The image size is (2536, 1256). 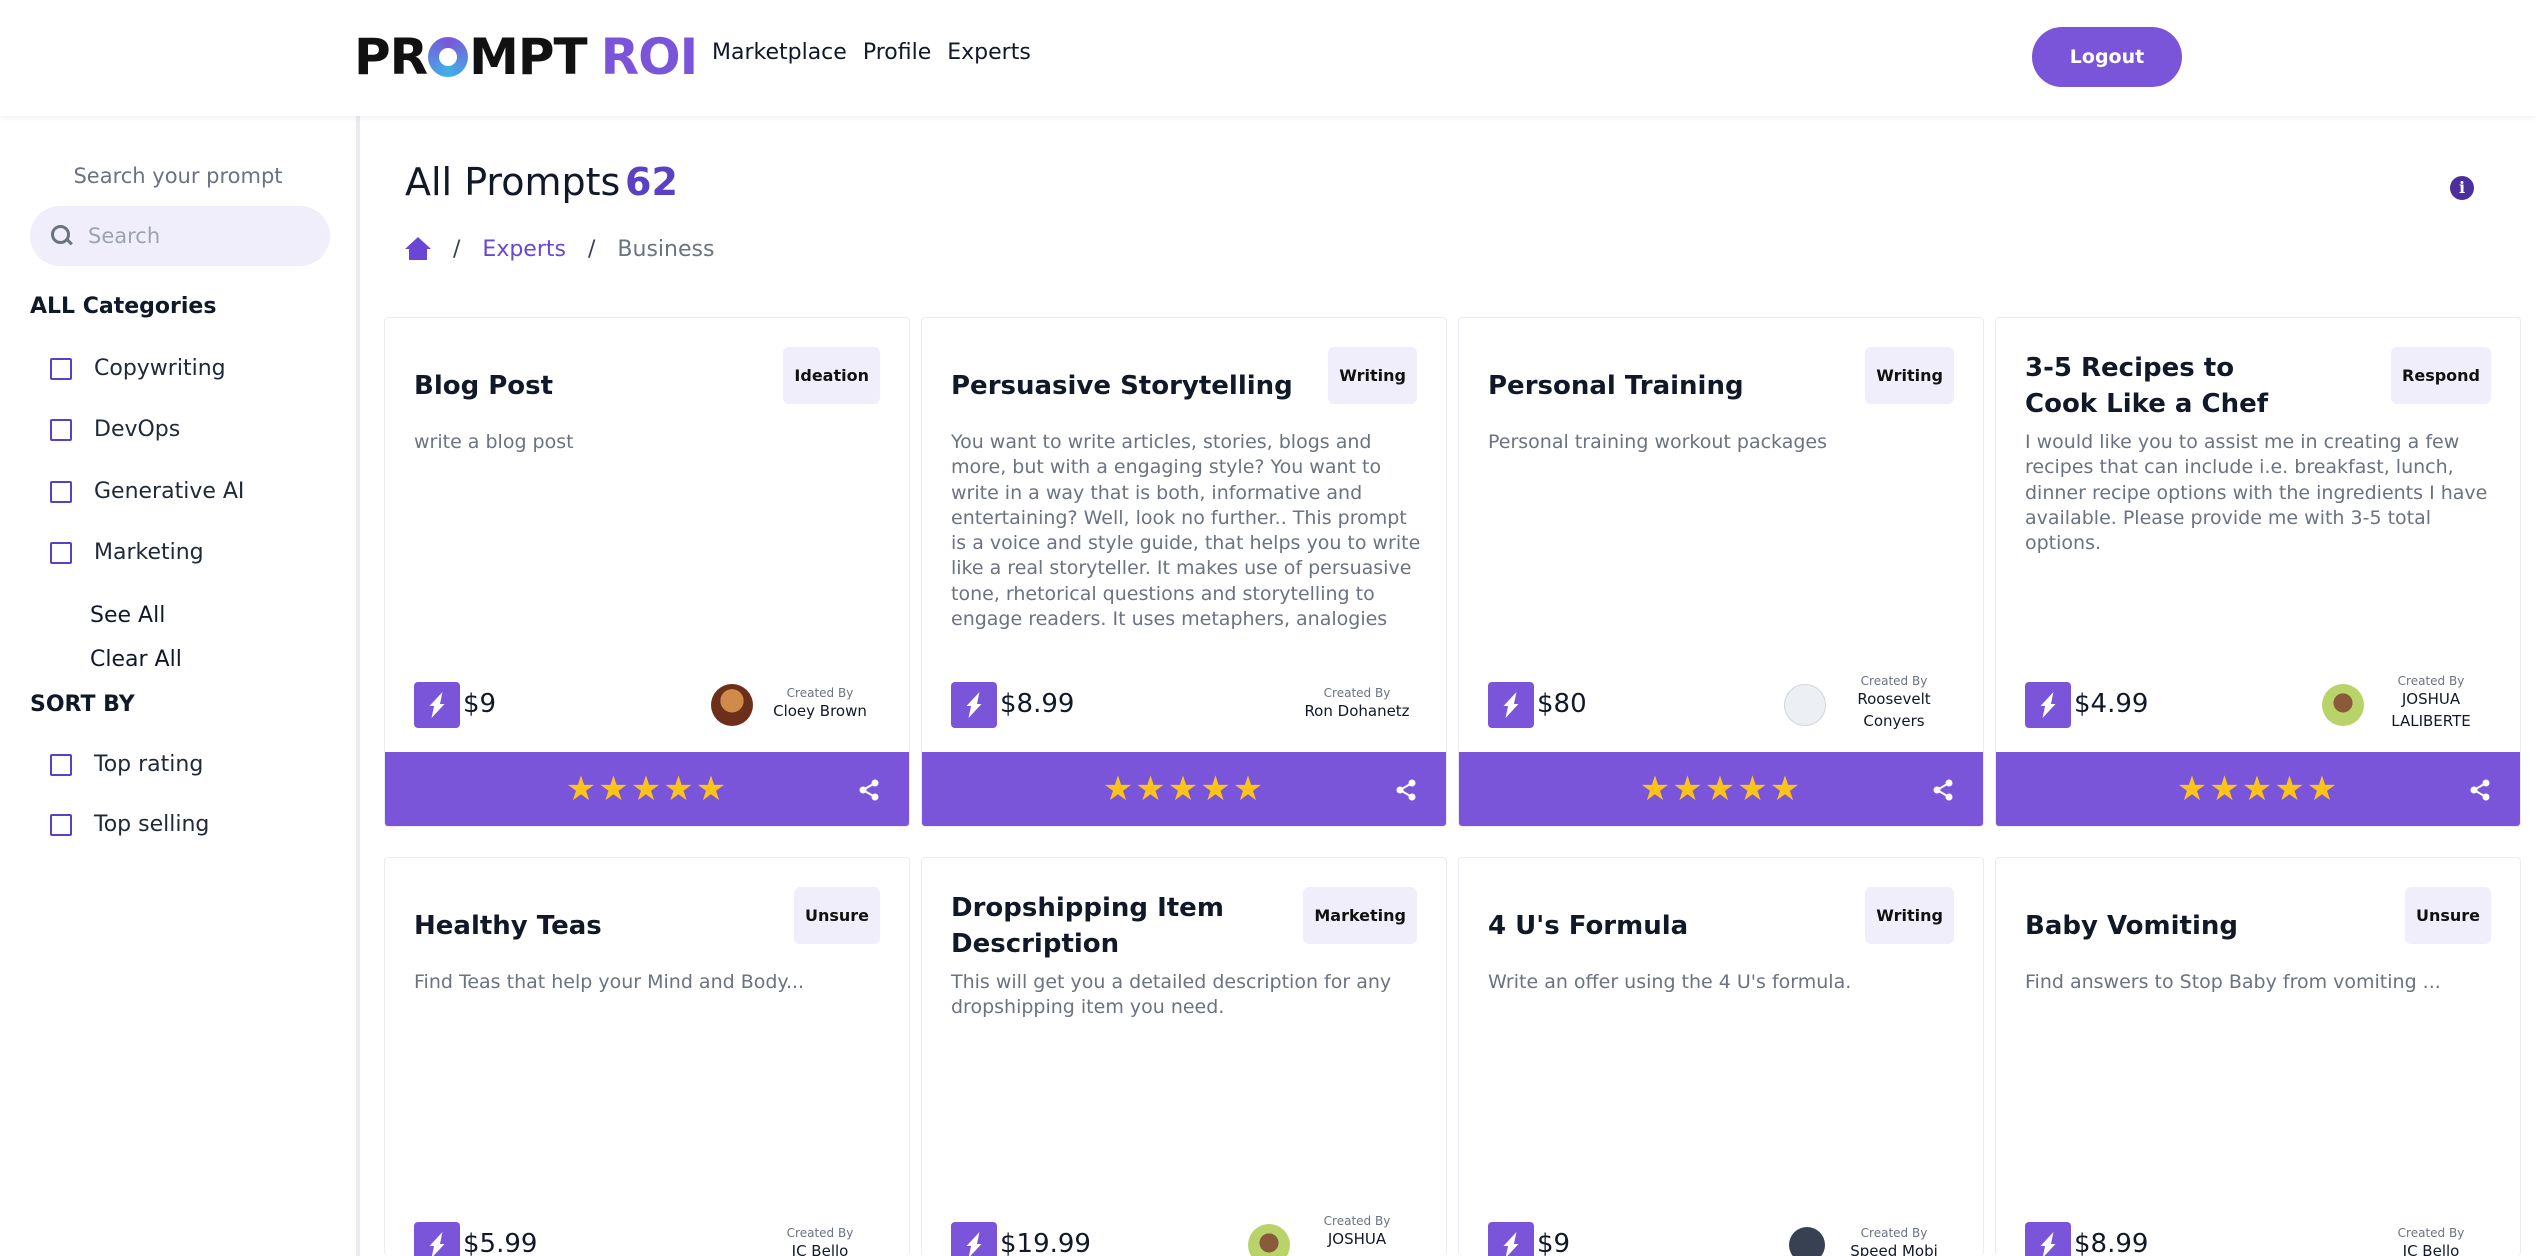 What do you see at coordinates (137, 429) in the screenshot?
I see `category-label: DevOps` at bounding box center [137, 429].